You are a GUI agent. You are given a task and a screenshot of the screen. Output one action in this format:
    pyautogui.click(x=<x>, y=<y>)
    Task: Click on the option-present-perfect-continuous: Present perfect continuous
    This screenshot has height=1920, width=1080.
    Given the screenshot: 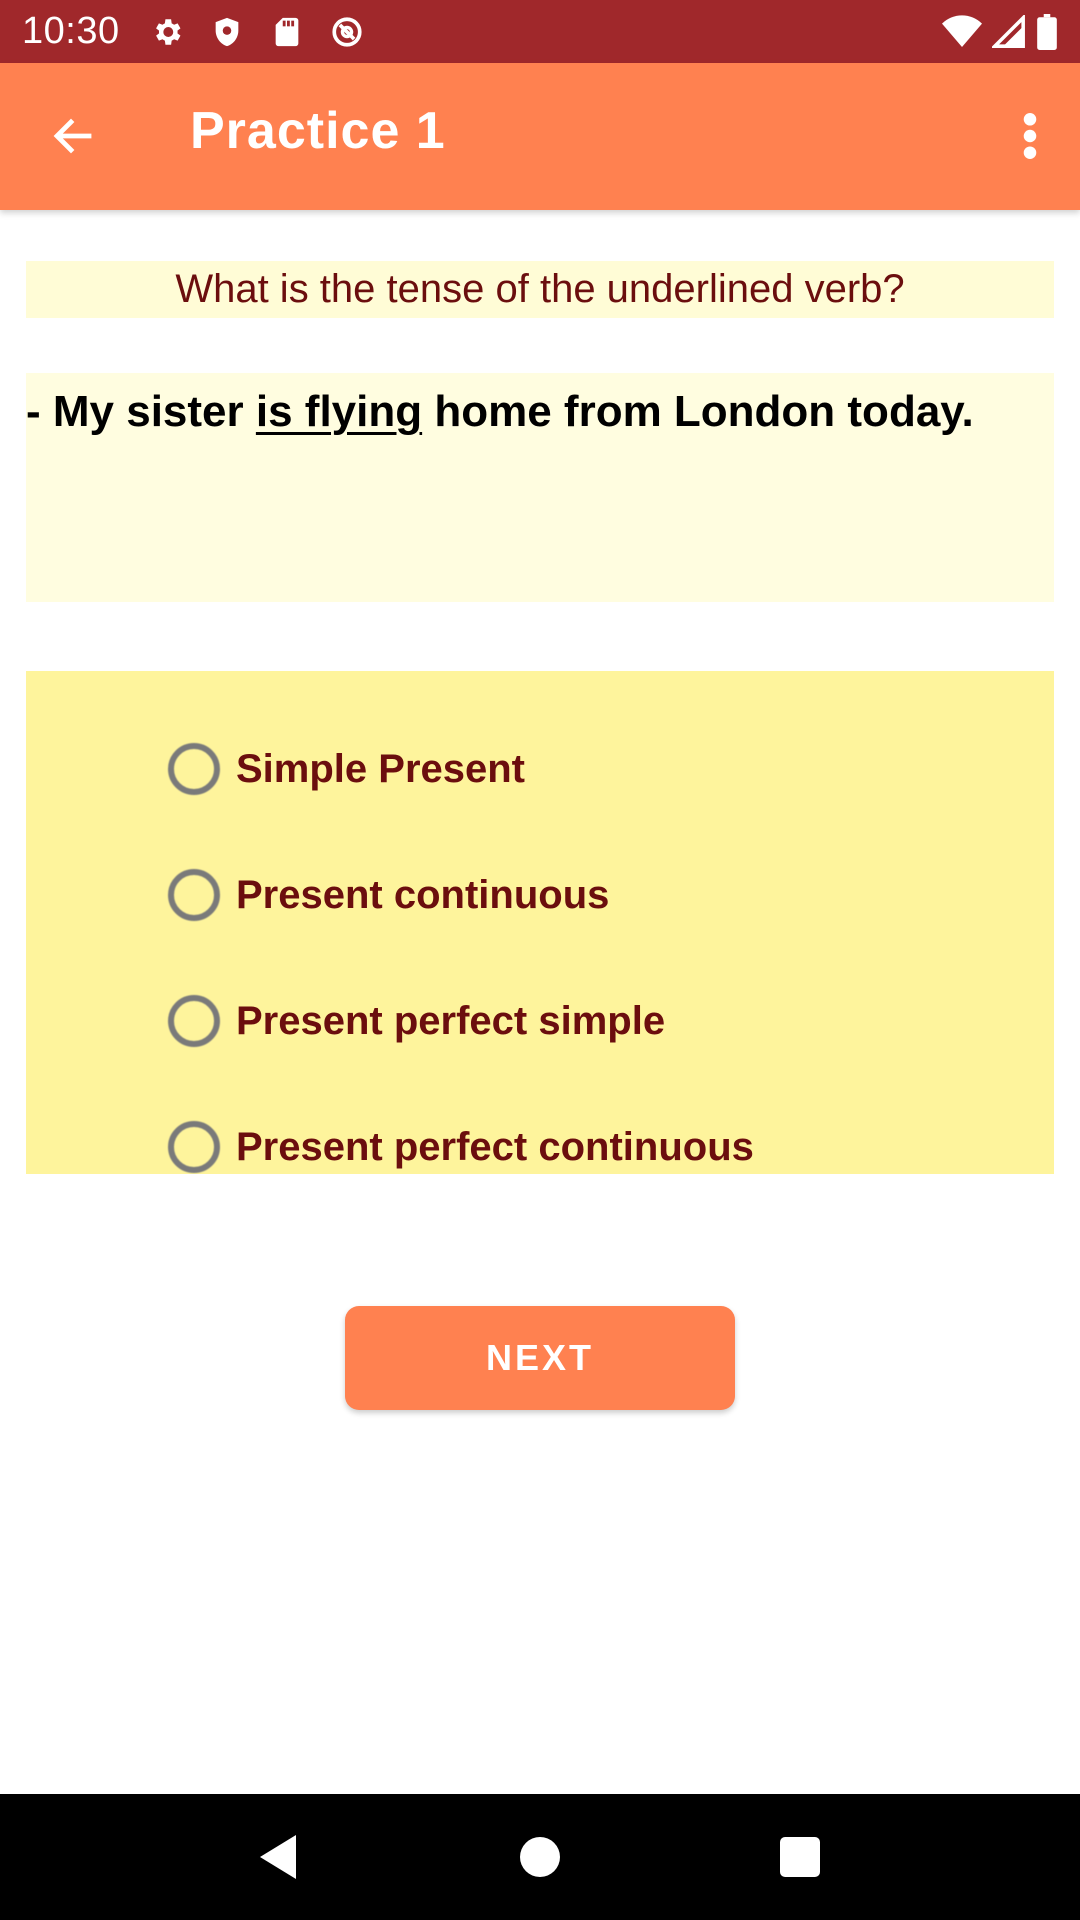 What is the action you would take?
    pyautogui.click(x=461, y=1147)
    